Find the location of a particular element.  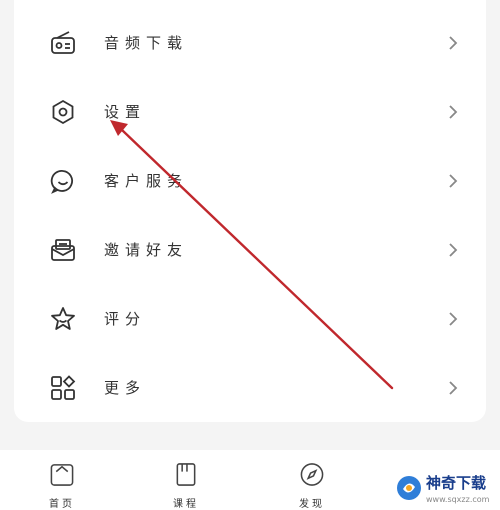

tab-home: 首页 is located at coordinates (62, 486).